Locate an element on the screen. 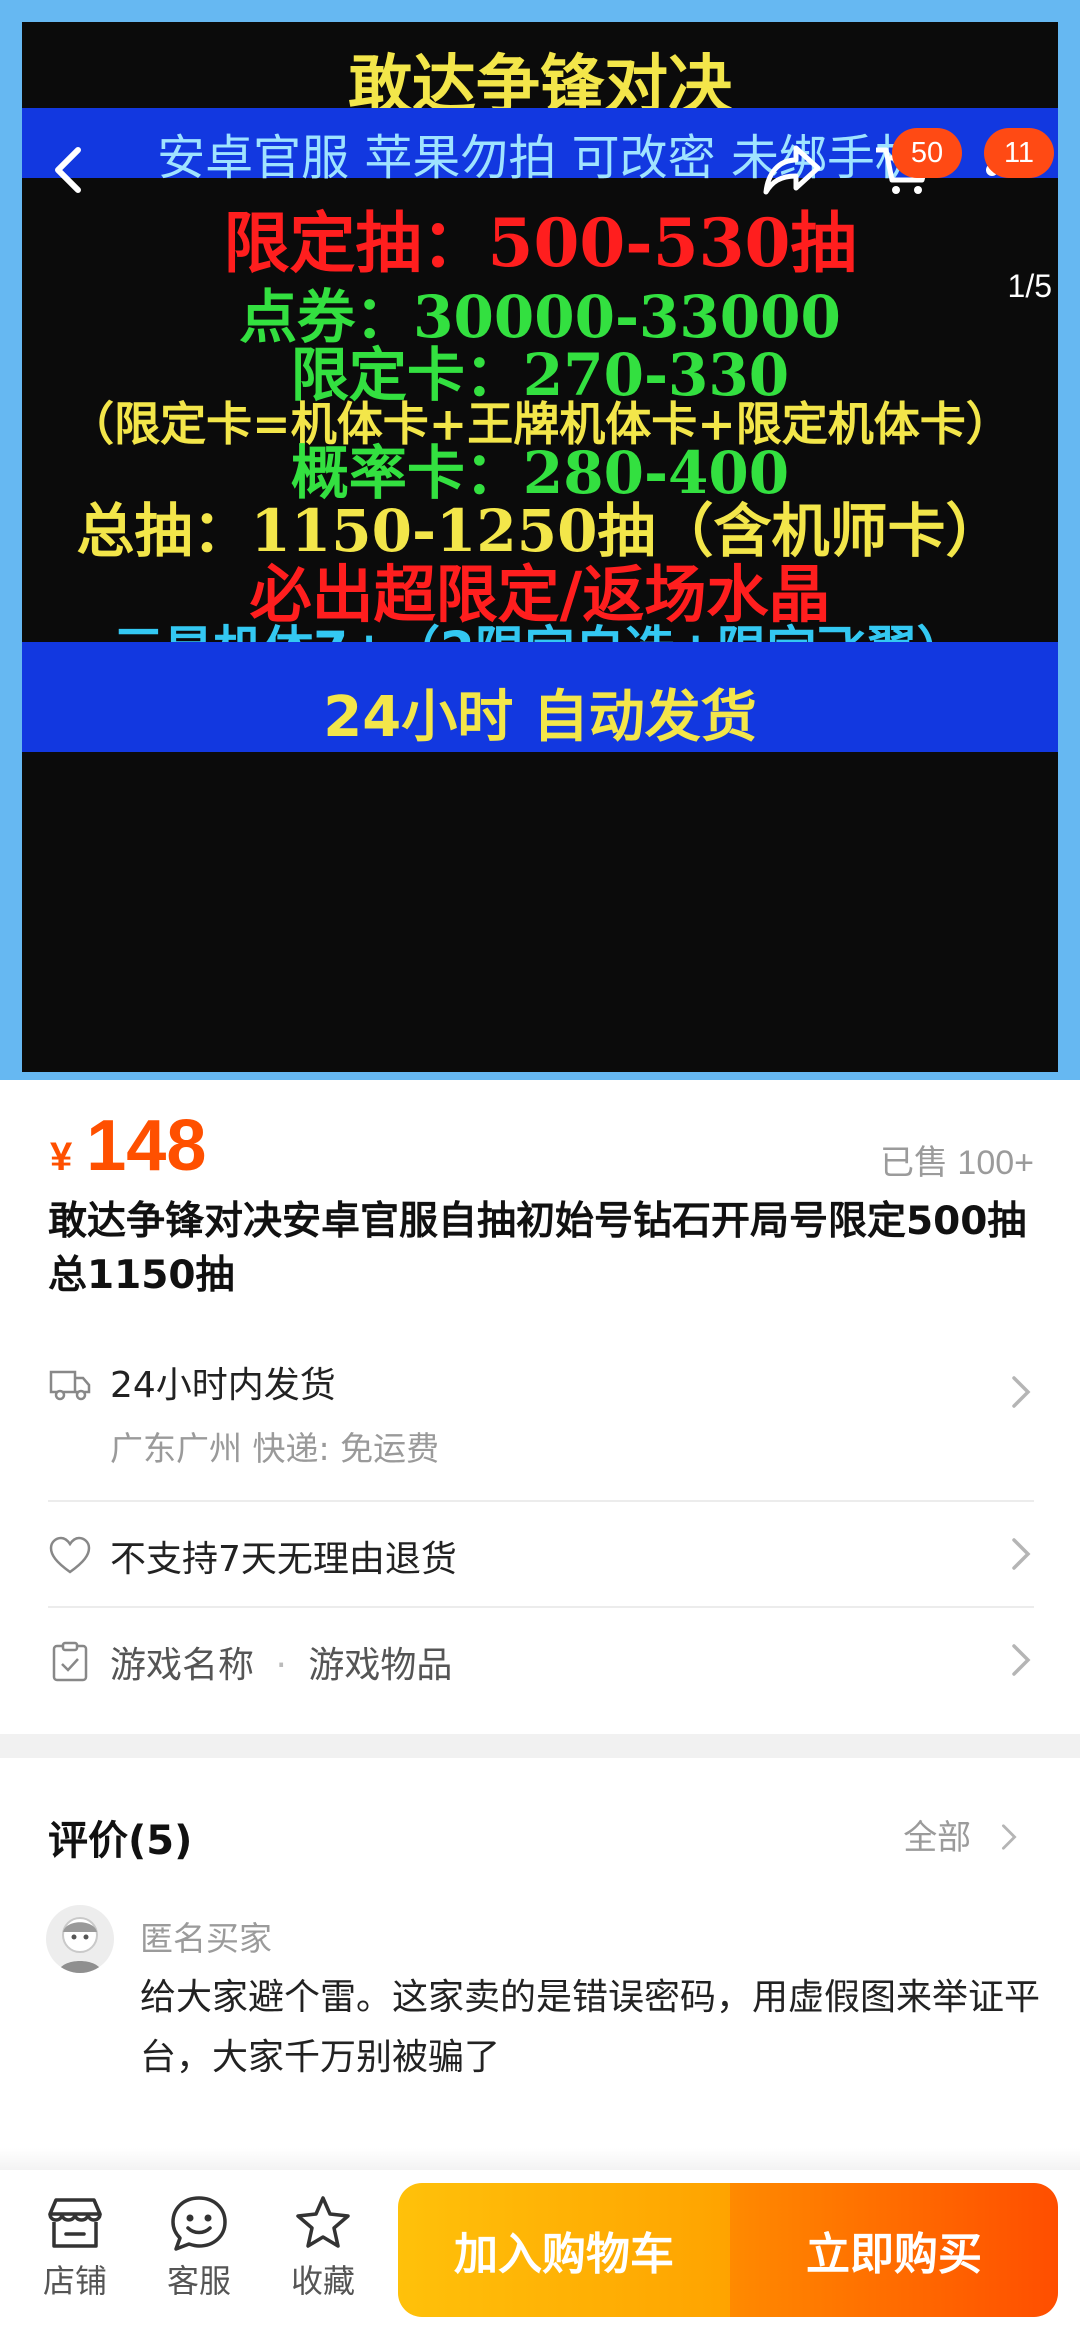 The width and height of the screenshot is (1080, 2340). poster-delivery-text: 24小时 自动发货 is located at coordinates (540, 717).